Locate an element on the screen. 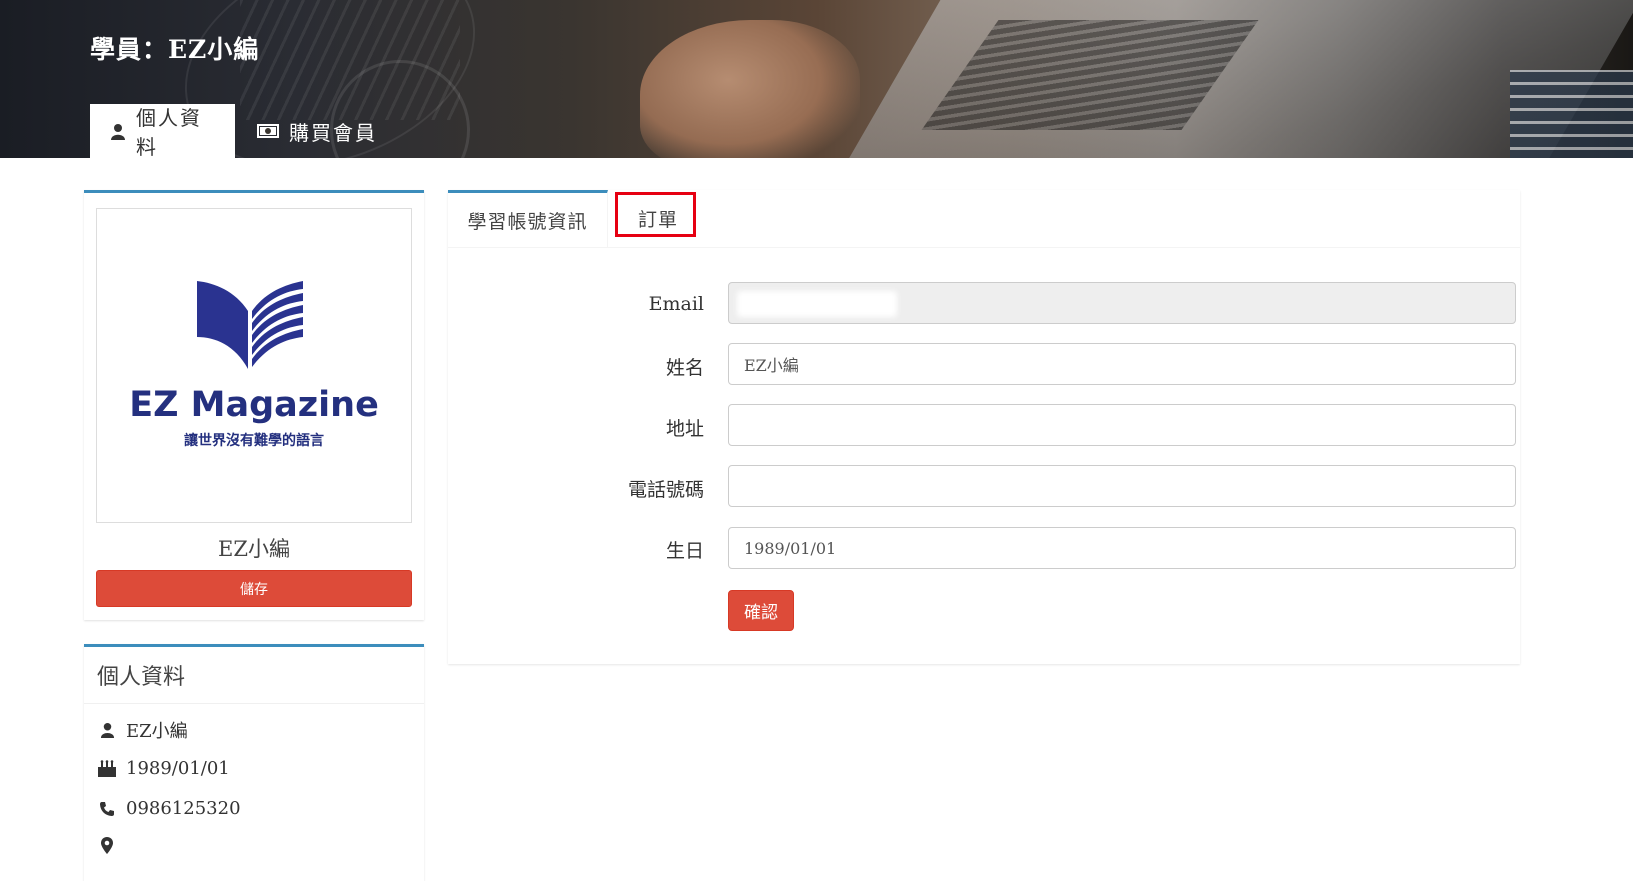 The width and height of the screenshot is (1633, 881). info-birthday-value: 1989/01/01 is located at coordinates (178, 768).